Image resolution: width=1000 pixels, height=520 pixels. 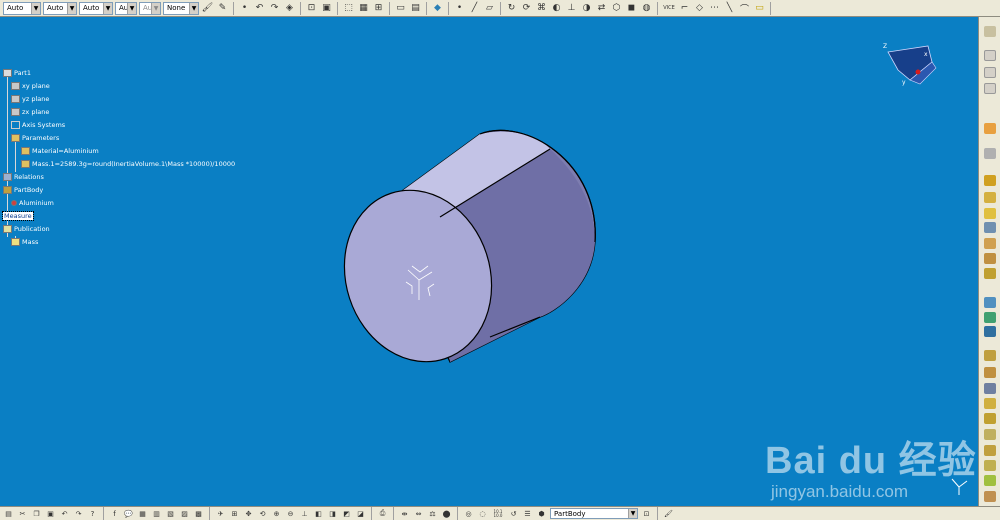 What do you see at coordinates (60, 151) in the screenshot?
I see `tree-node-material-param: Material=Aluminium` at bounding box center [60, 151].